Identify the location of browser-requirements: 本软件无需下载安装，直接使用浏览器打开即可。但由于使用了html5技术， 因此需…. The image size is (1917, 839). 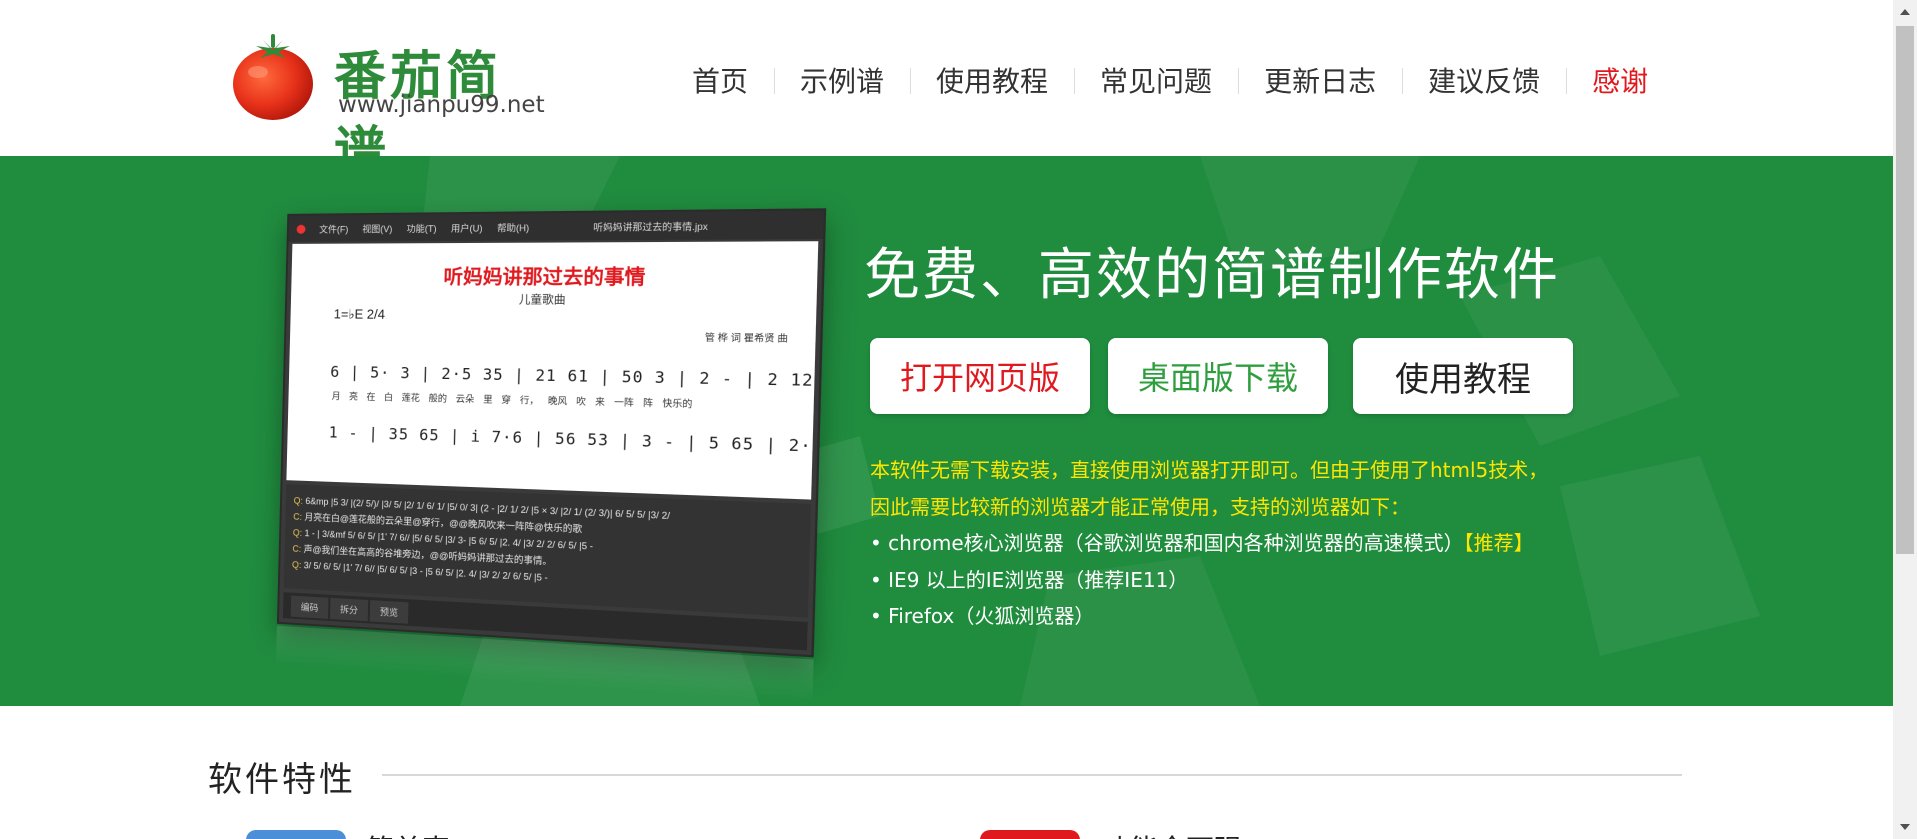
(1209, 543).